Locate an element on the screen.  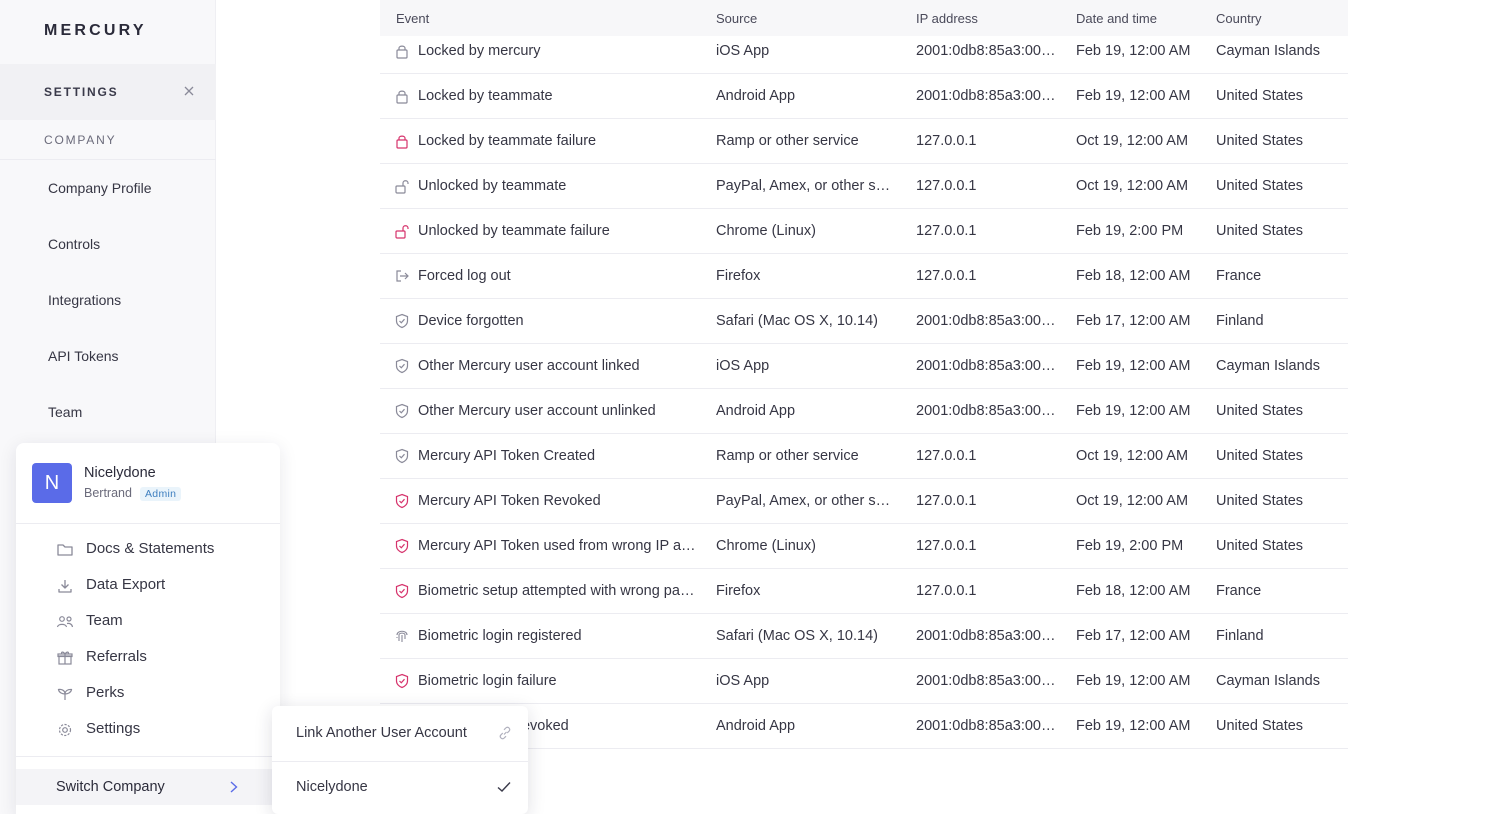
switch-company-submenu: Link Another User Account Nicelydone is located at coordinates (400, 760).